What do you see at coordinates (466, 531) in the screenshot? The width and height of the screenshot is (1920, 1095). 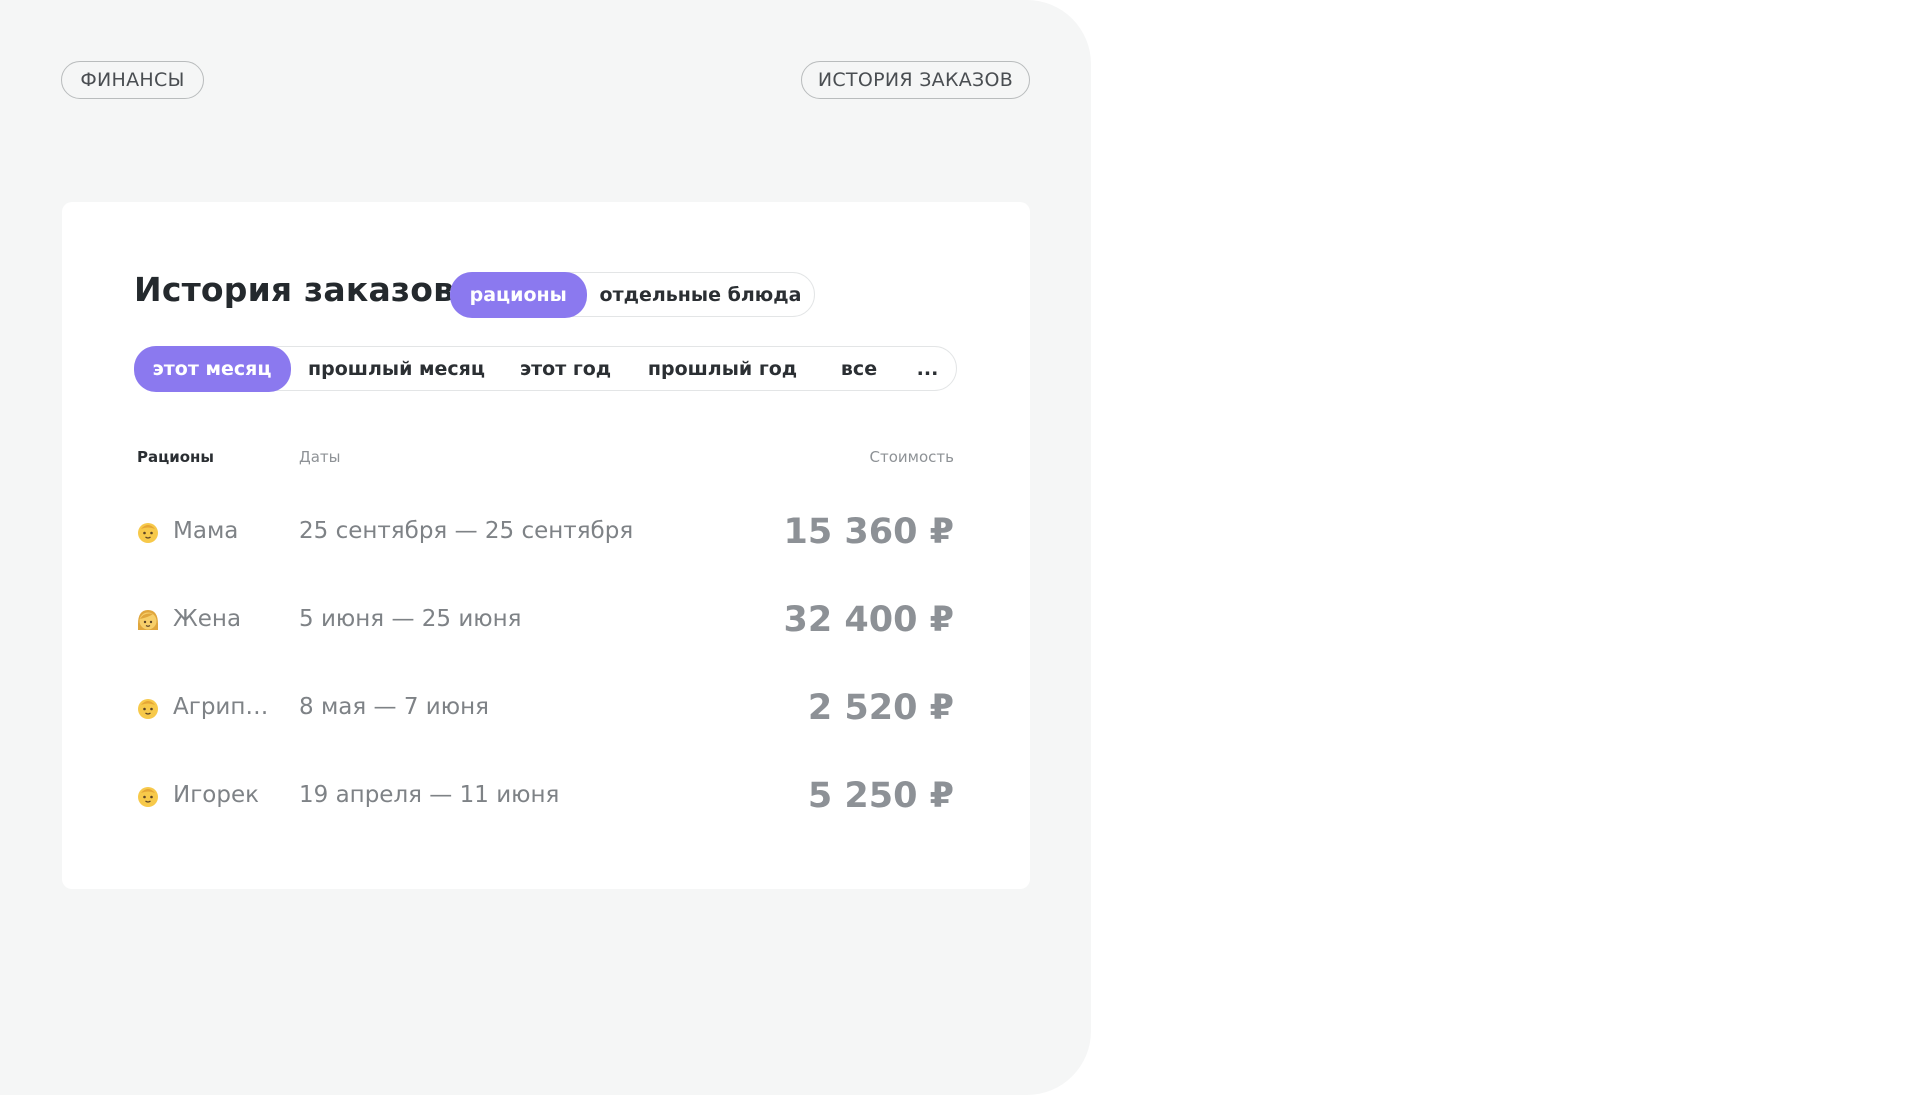 I see `row-dates: 25 сентября — 25 сентября` at bounding box center [466, 531].